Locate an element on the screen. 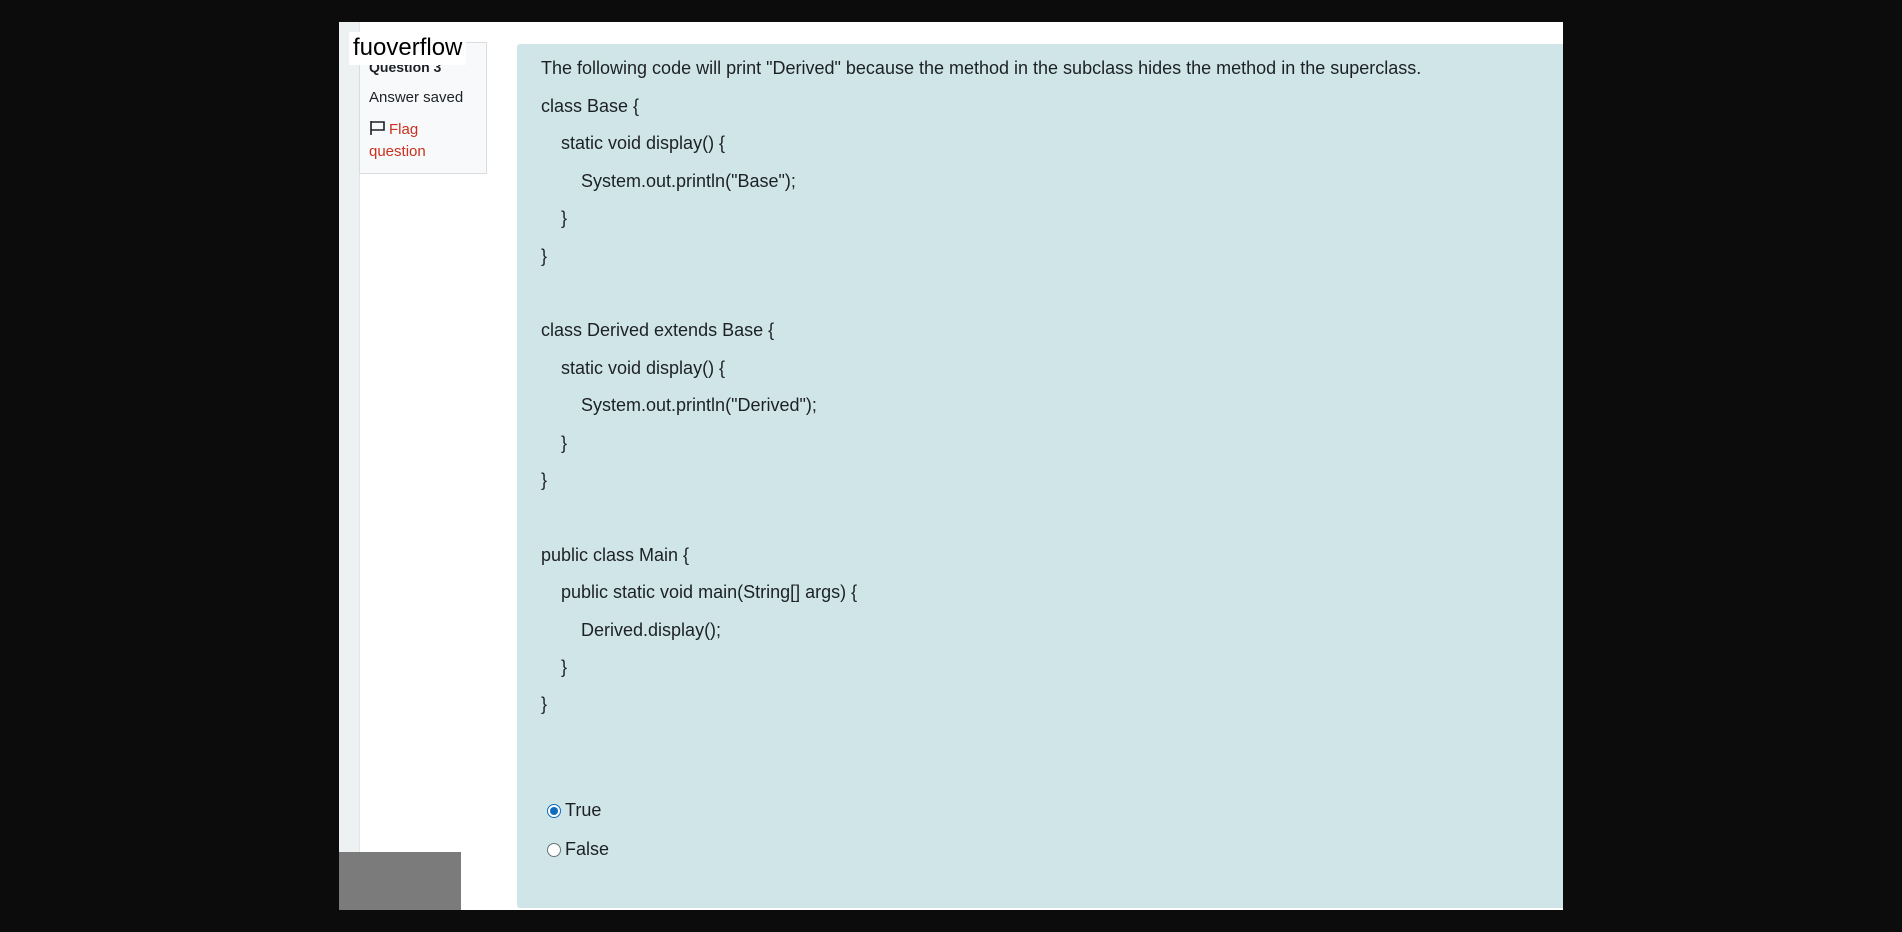 This screenshot has width=1902, height=932. watermark-logo is located at coordinates (400, 881).